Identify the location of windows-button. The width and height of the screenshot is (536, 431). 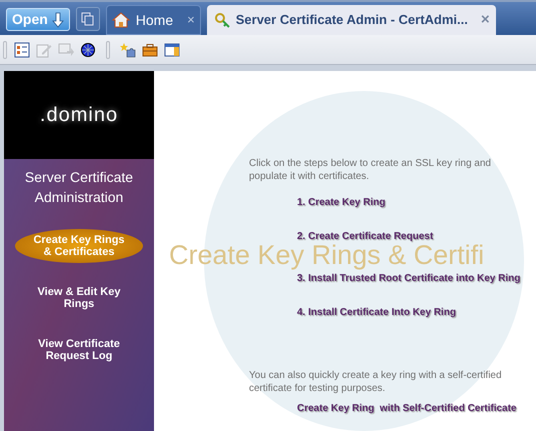
(88, 19).